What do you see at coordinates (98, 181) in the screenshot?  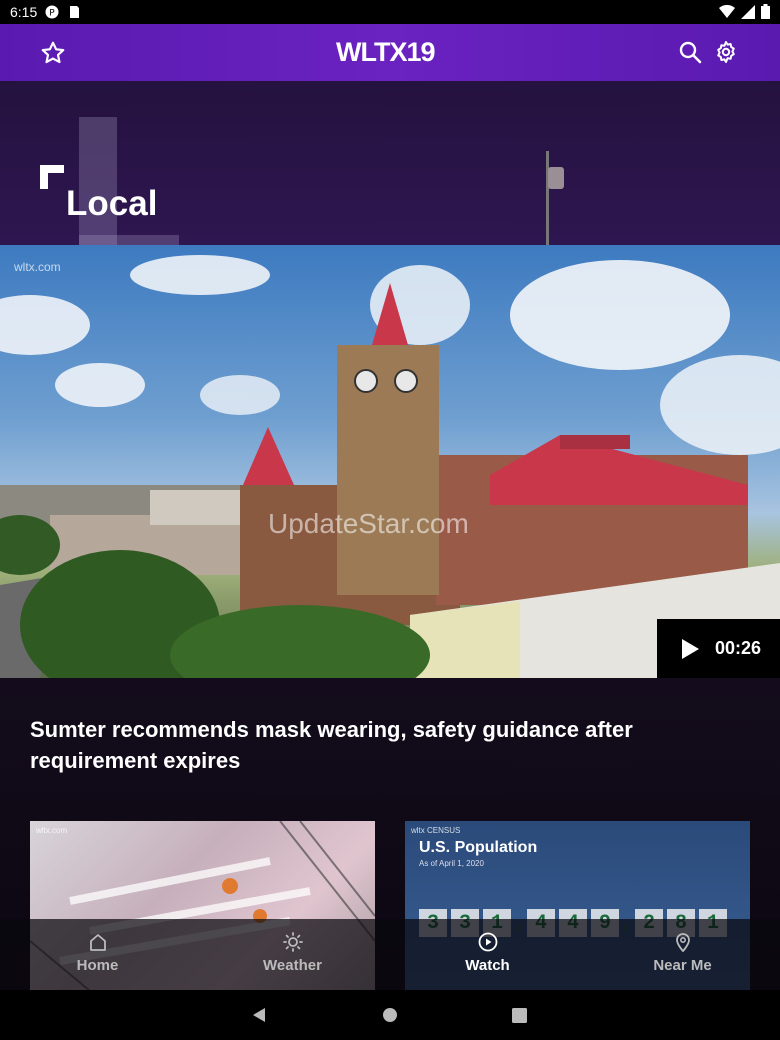 I see `decorative-letter` at bounding box center [98, 181].